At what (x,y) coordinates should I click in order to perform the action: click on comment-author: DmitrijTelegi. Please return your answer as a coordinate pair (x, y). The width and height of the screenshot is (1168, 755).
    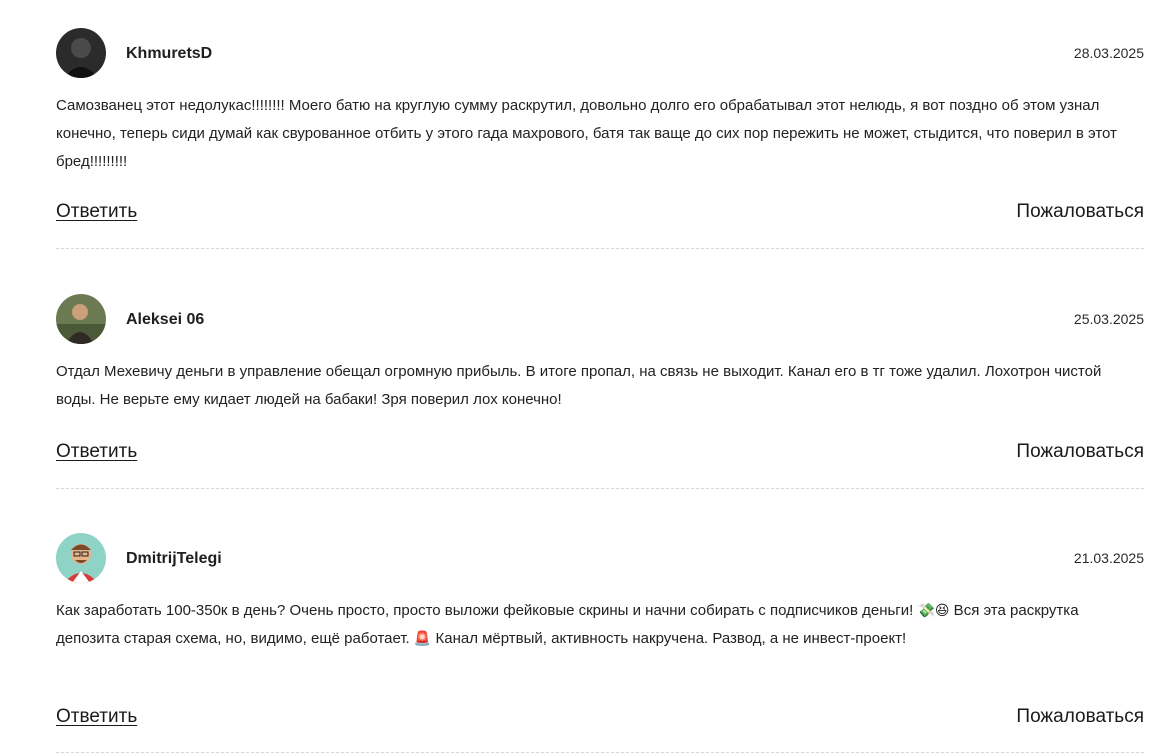
    Looking at the image, I should click on (174, 559).